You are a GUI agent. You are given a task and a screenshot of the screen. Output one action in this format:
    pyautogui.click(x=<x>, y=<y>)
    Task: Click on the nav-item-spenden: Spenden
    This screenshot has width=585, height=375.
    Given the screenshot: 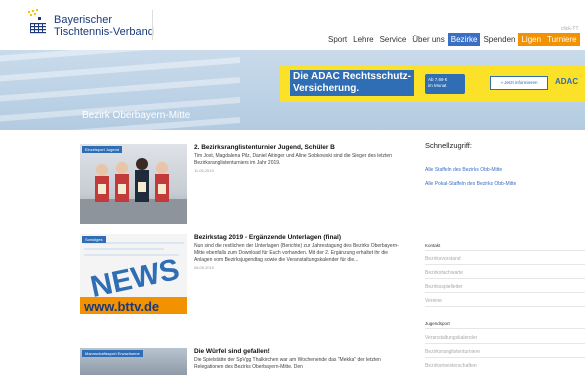 What is the action you would take?
    pyautogui.click(x=499, y=39)
    